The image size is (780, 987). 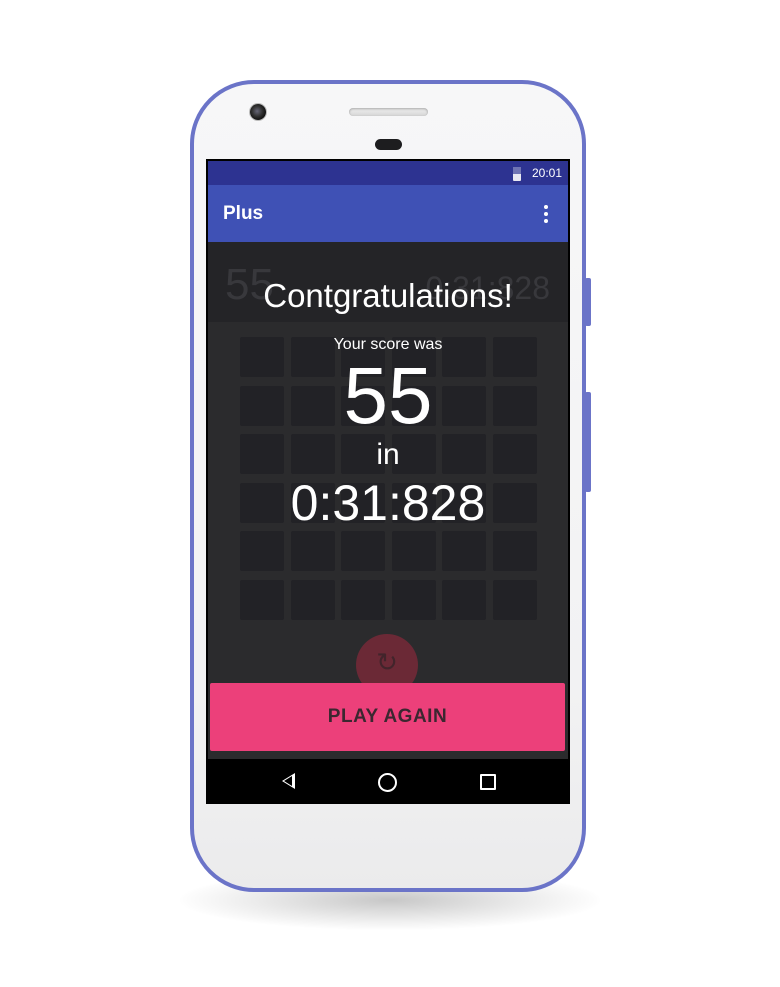 What do you see at coordinates (388, 173) in the screenshot?
I see `status-bar: 20:01` at bounding box center [388, 173].